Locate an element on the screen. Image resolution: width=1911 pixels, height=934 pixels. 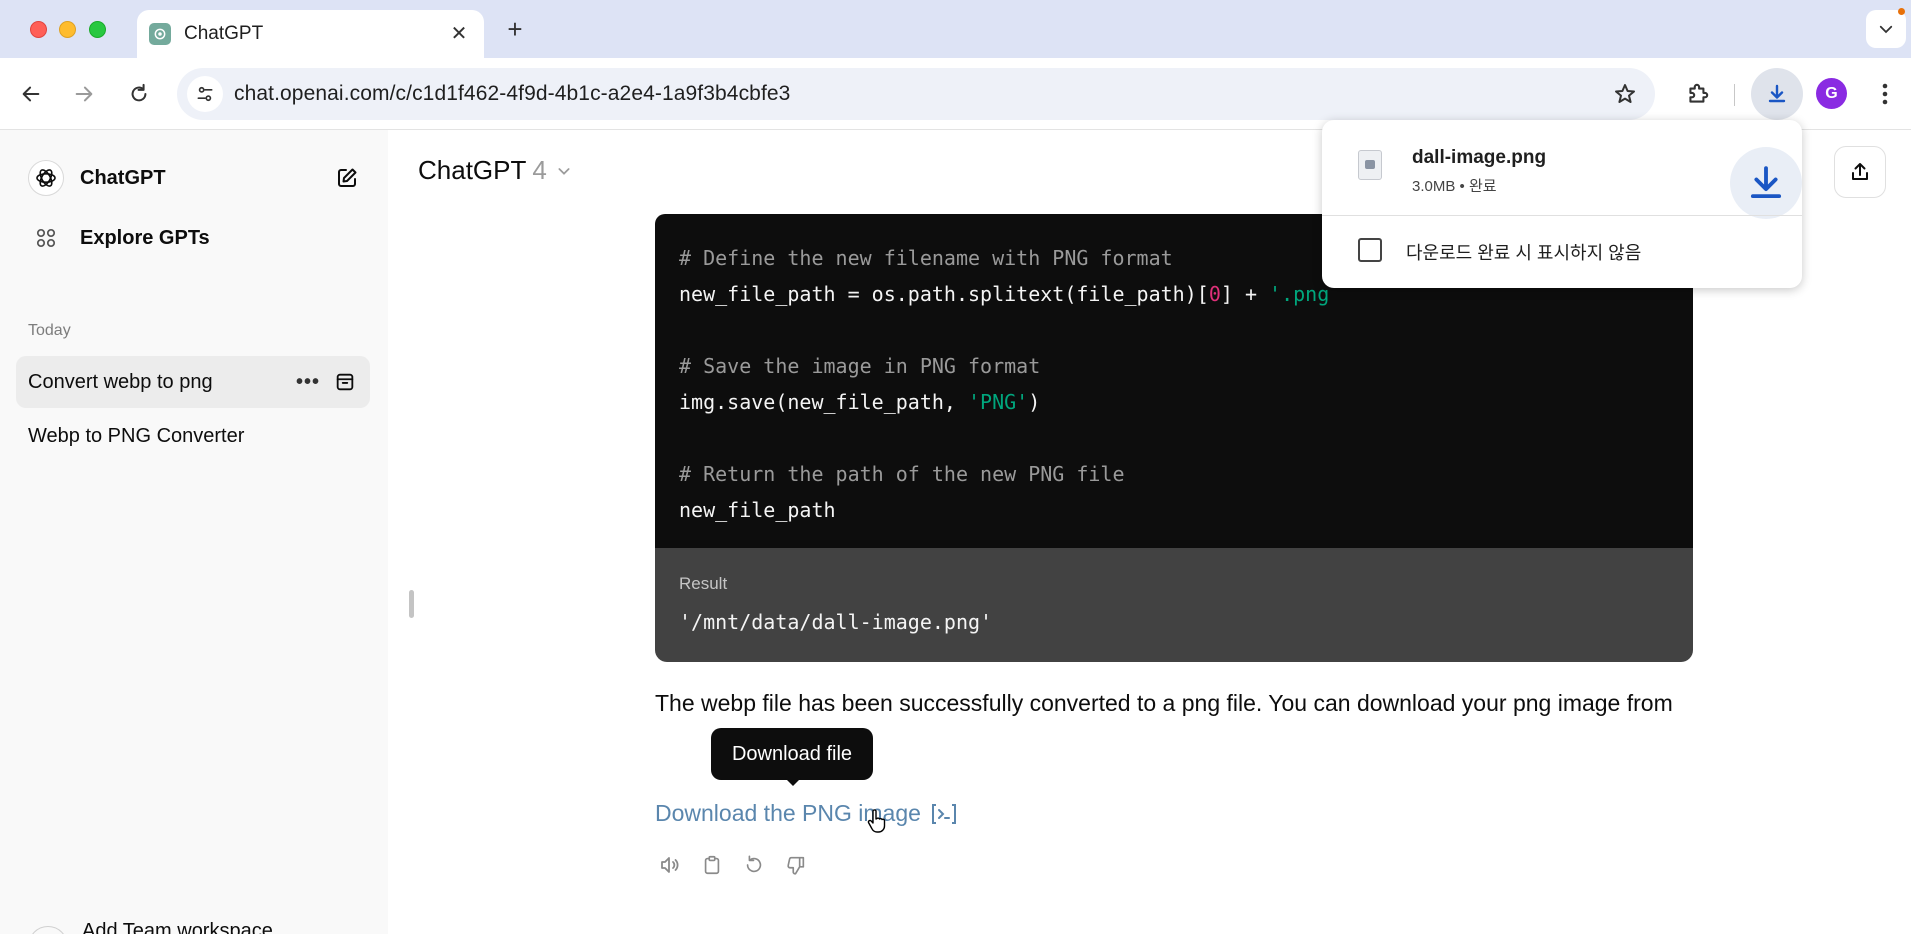
add-team-workspace: Add Team workspace is located at coordinates (198, 926).